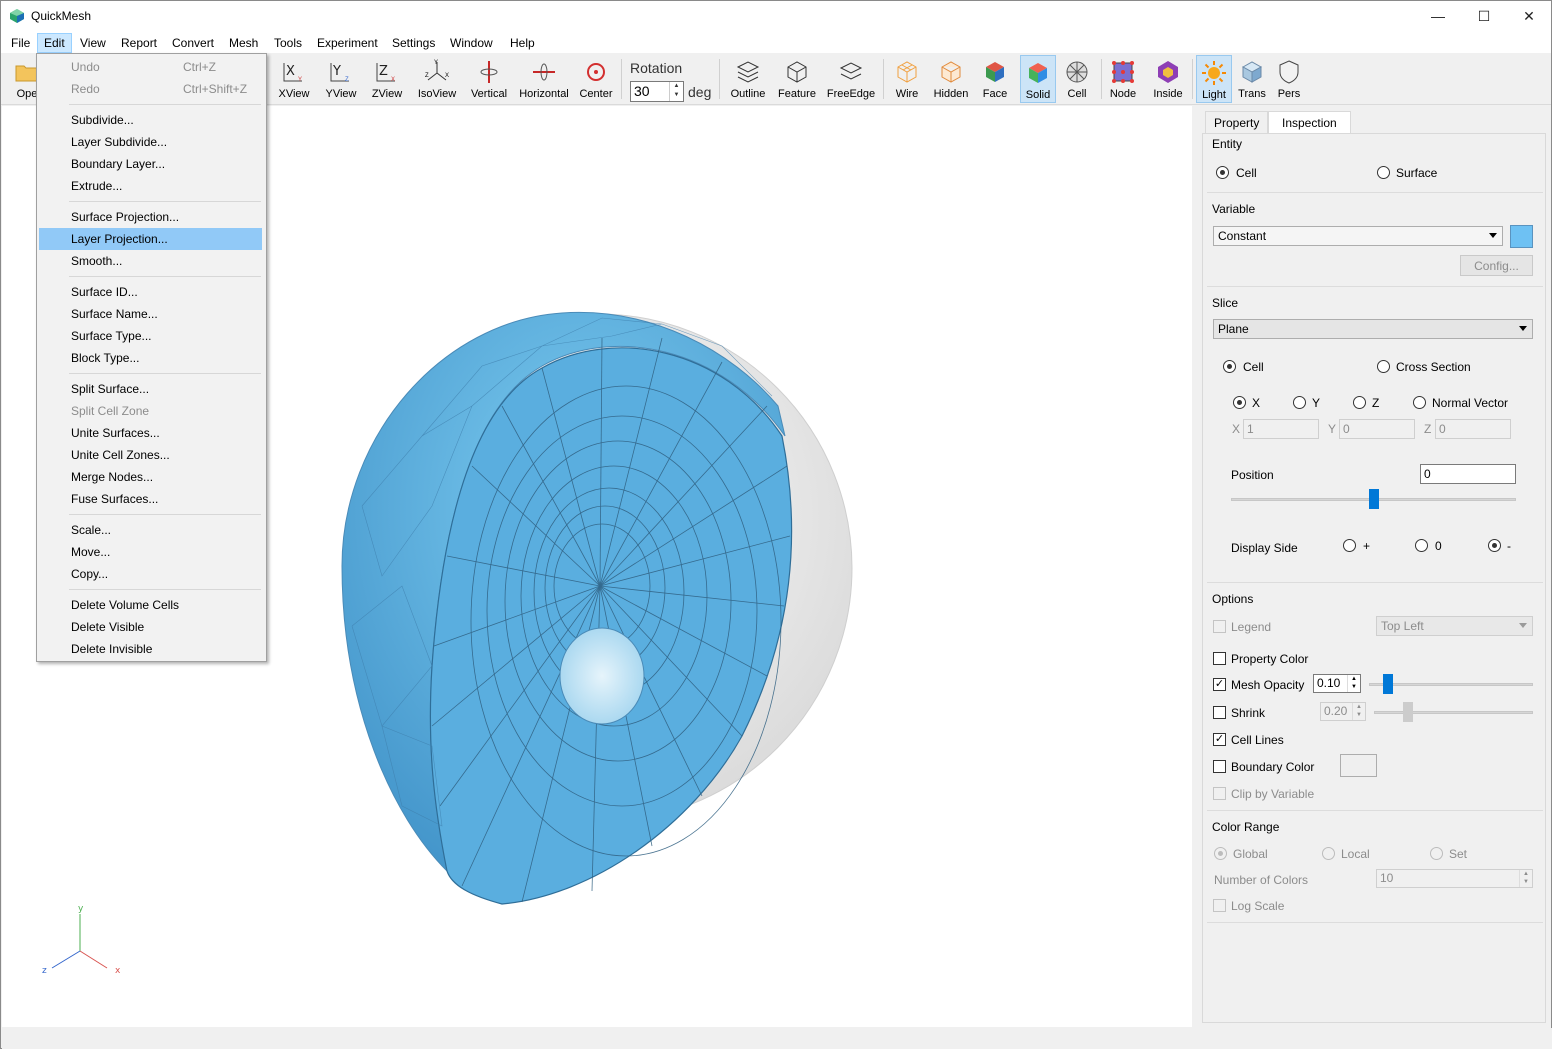 The image size is (1552, 1049). What do you see at coordinates (676, 86) in the screenshot?
I see `spin-up-icon: ▲` at bounding box center [676, 86].